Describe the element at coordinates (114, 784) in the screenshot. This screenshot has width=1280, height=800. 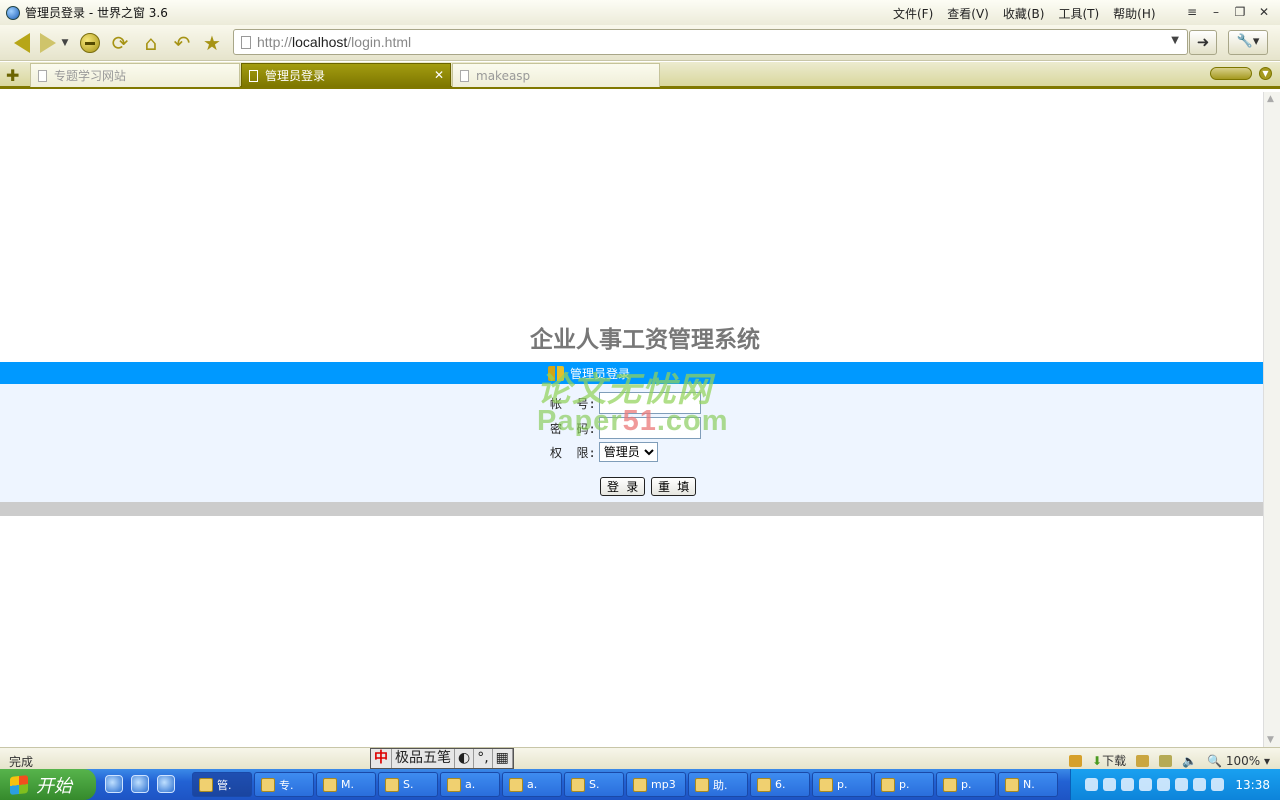
I see `quicklaunch-browser-icon` at that location.